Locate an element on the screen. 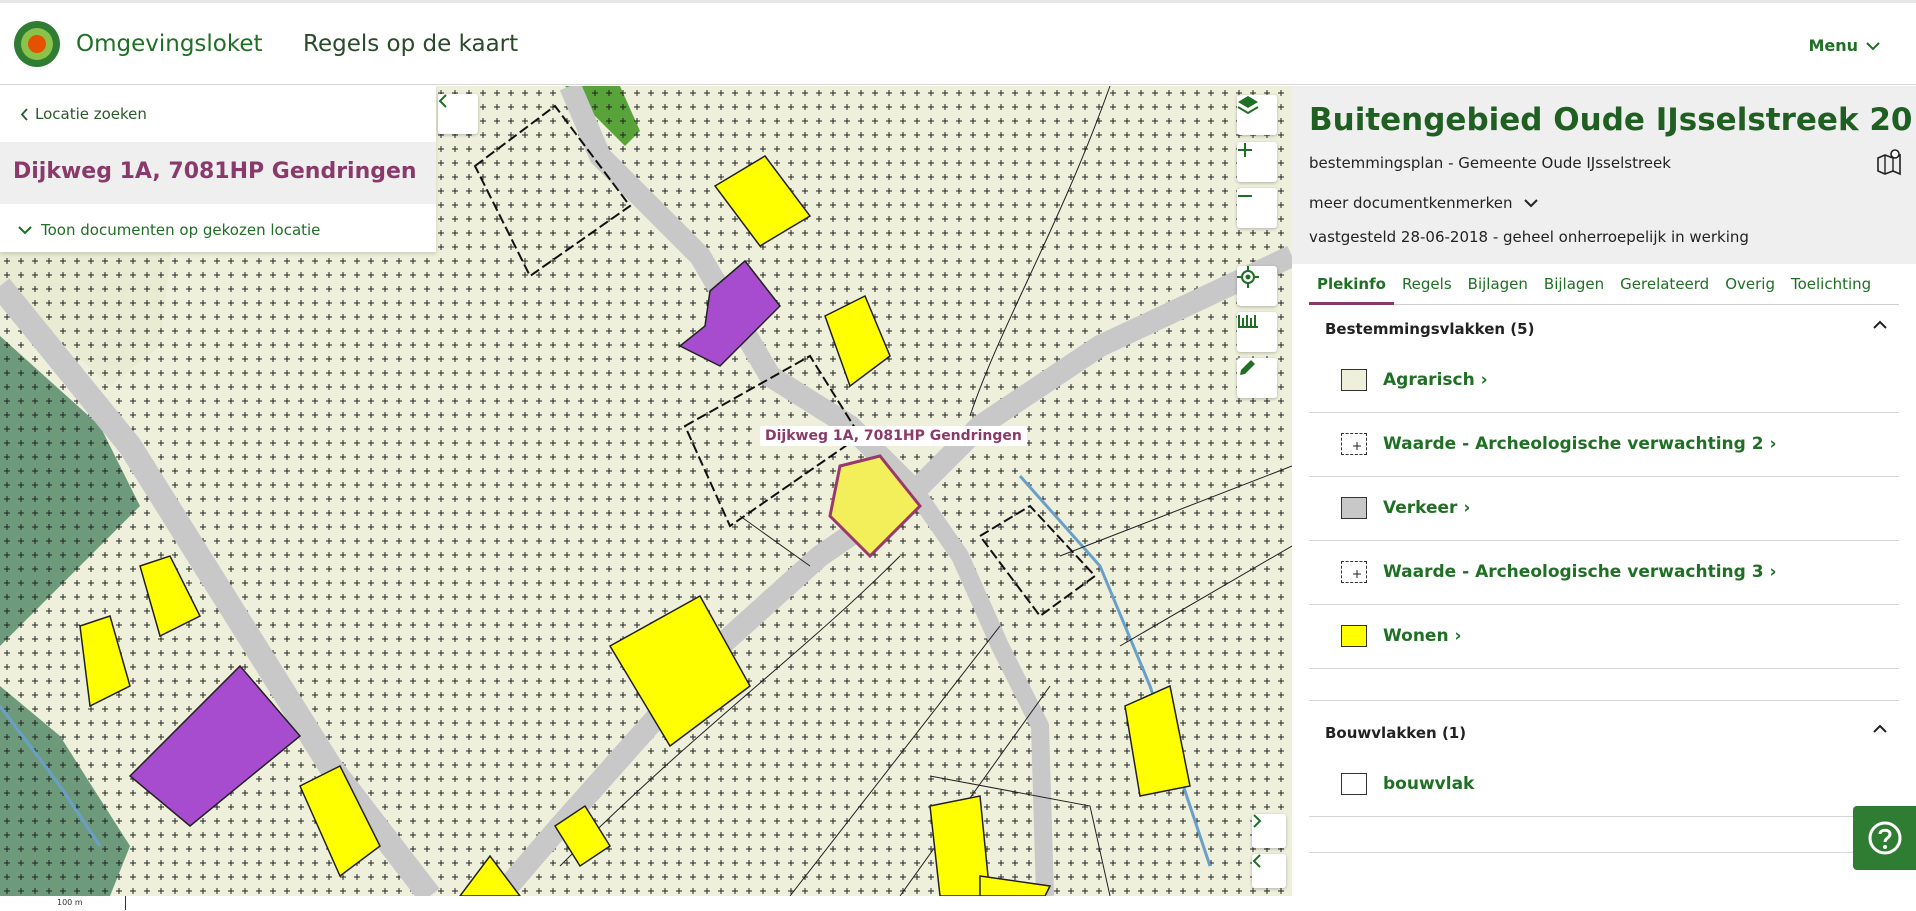 The width and height of the screenshot is (1916, 911). crosshair-icon is located at coordinates (1248, 277).